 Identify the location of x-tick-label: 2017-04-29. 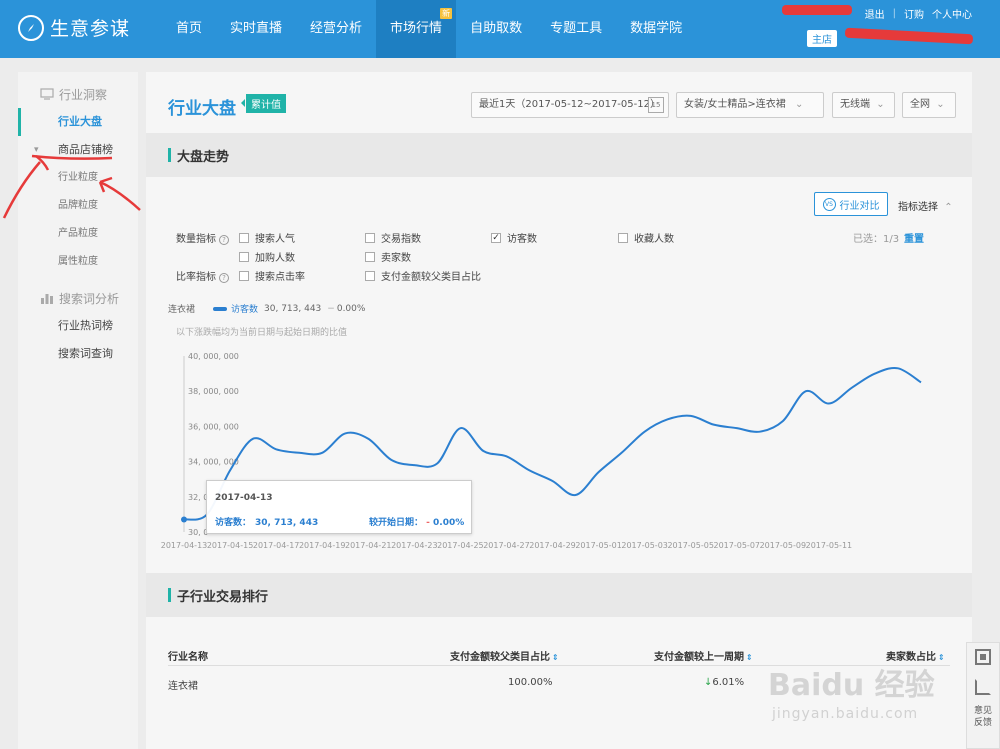
(552, 545).